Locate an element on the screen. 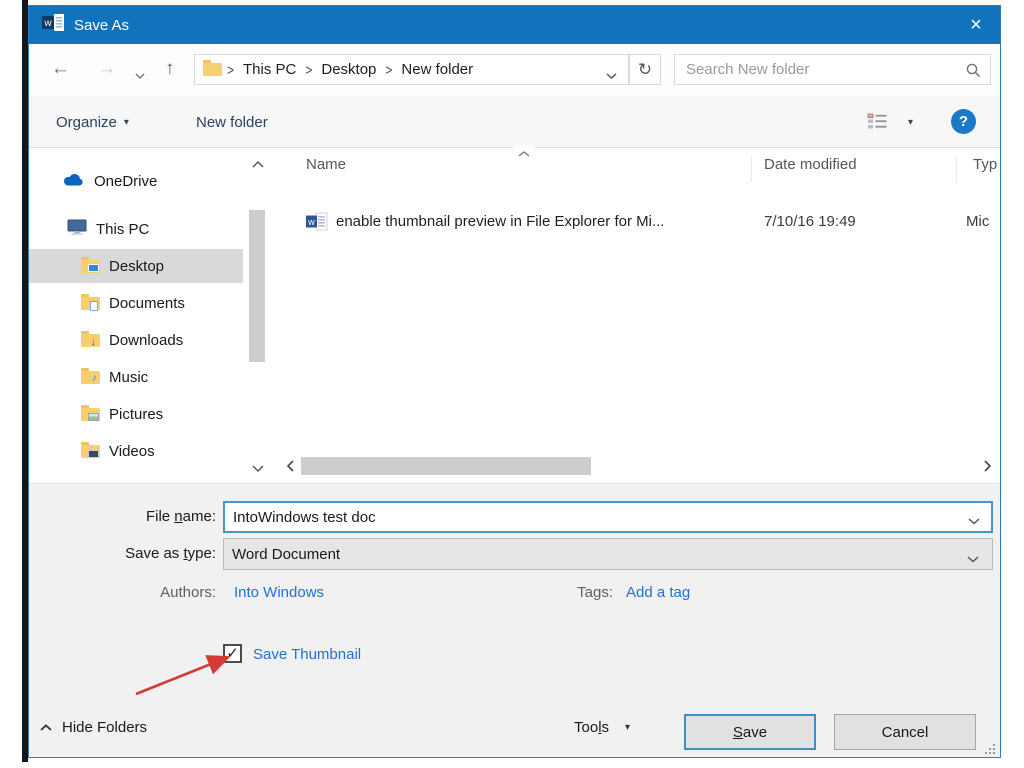 The image size is (1024, 768). sidebar-item-label: Downloads is located at coordinates (146, 340).